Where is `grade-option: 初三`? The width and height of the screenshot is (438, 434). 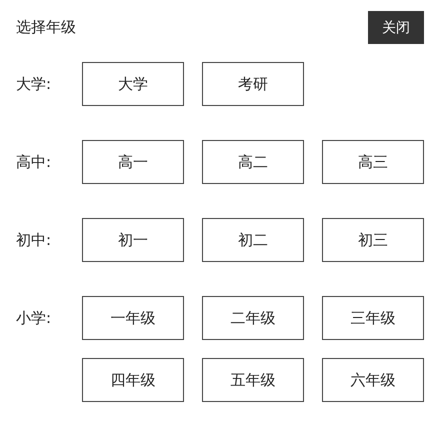 grade-option: 初三 is located at coordinates (373, 240).